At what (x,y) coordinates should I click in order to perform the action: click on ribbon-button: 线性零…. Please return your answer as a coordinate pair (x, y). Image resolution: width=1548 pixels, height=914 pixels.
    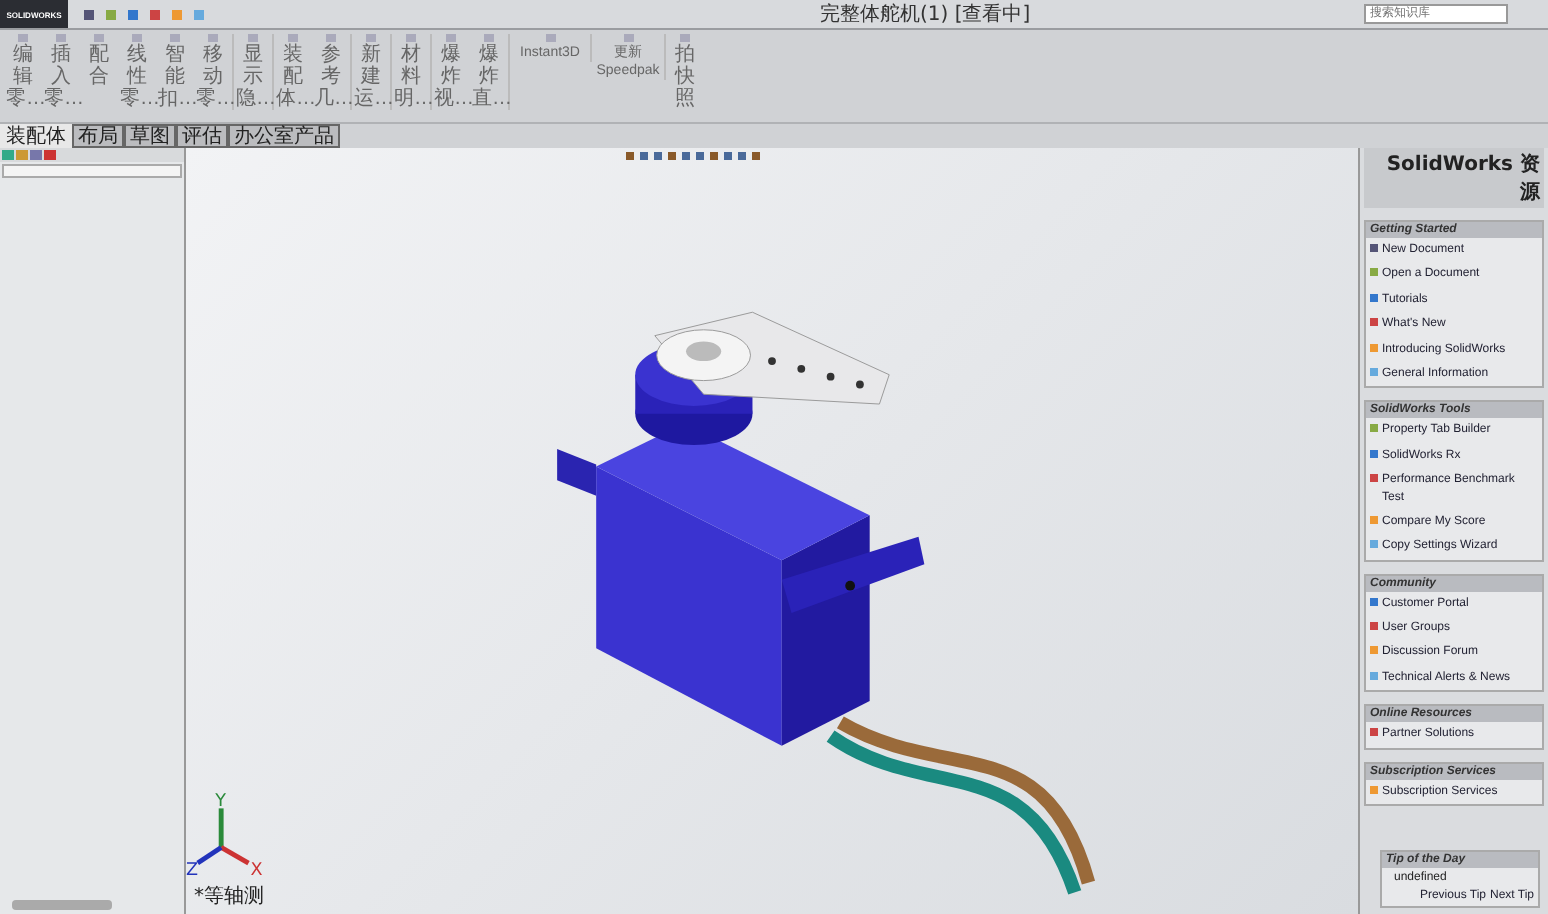
    Looking at the image, I should click on (137, 72).